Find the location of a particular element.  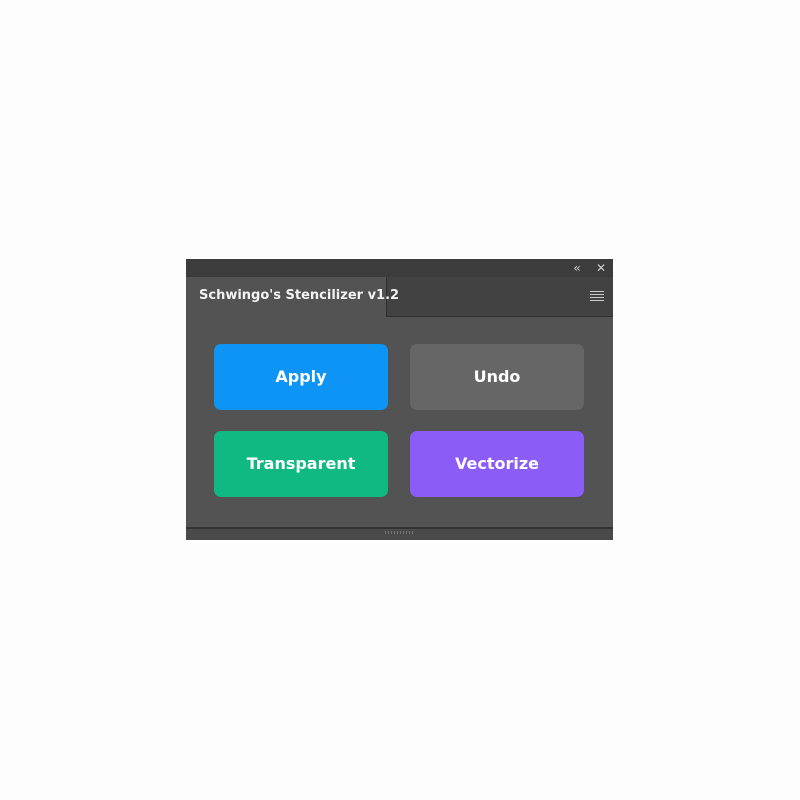

panel-footer is located at coordinates (399, 533).